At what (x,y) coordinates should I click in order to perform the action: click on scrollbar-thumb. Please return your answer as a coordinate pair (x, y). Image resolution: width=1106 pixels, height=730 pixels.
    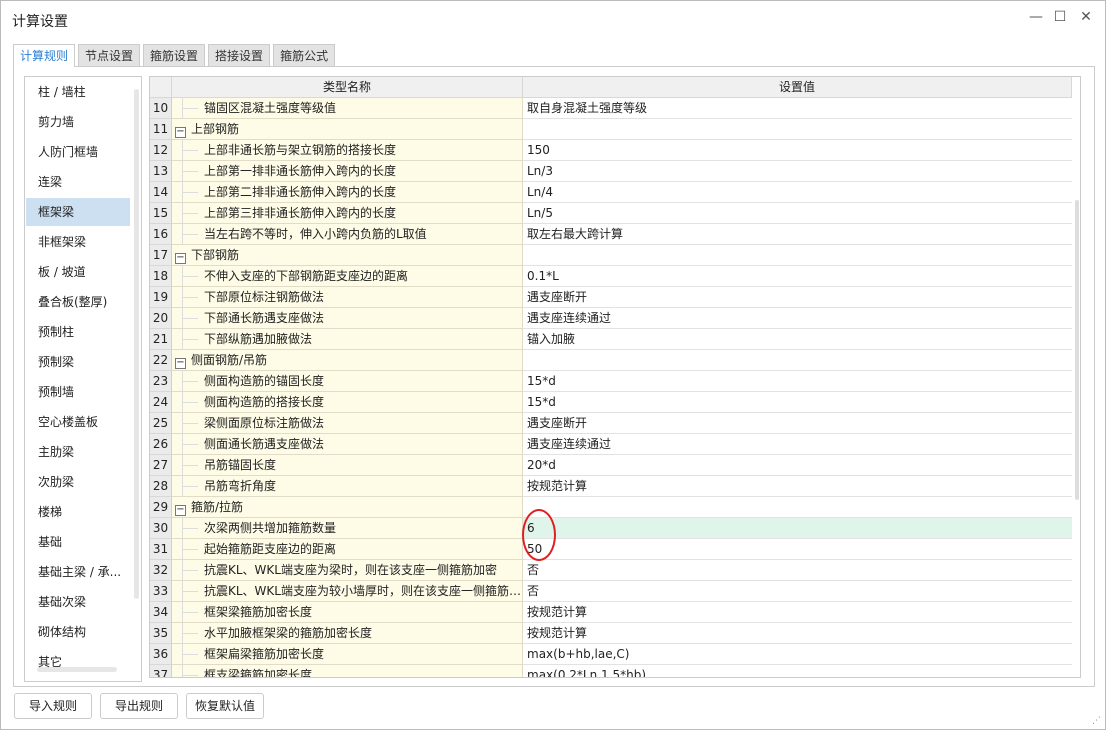
    Looking at the image, I should click on (1077, 350).